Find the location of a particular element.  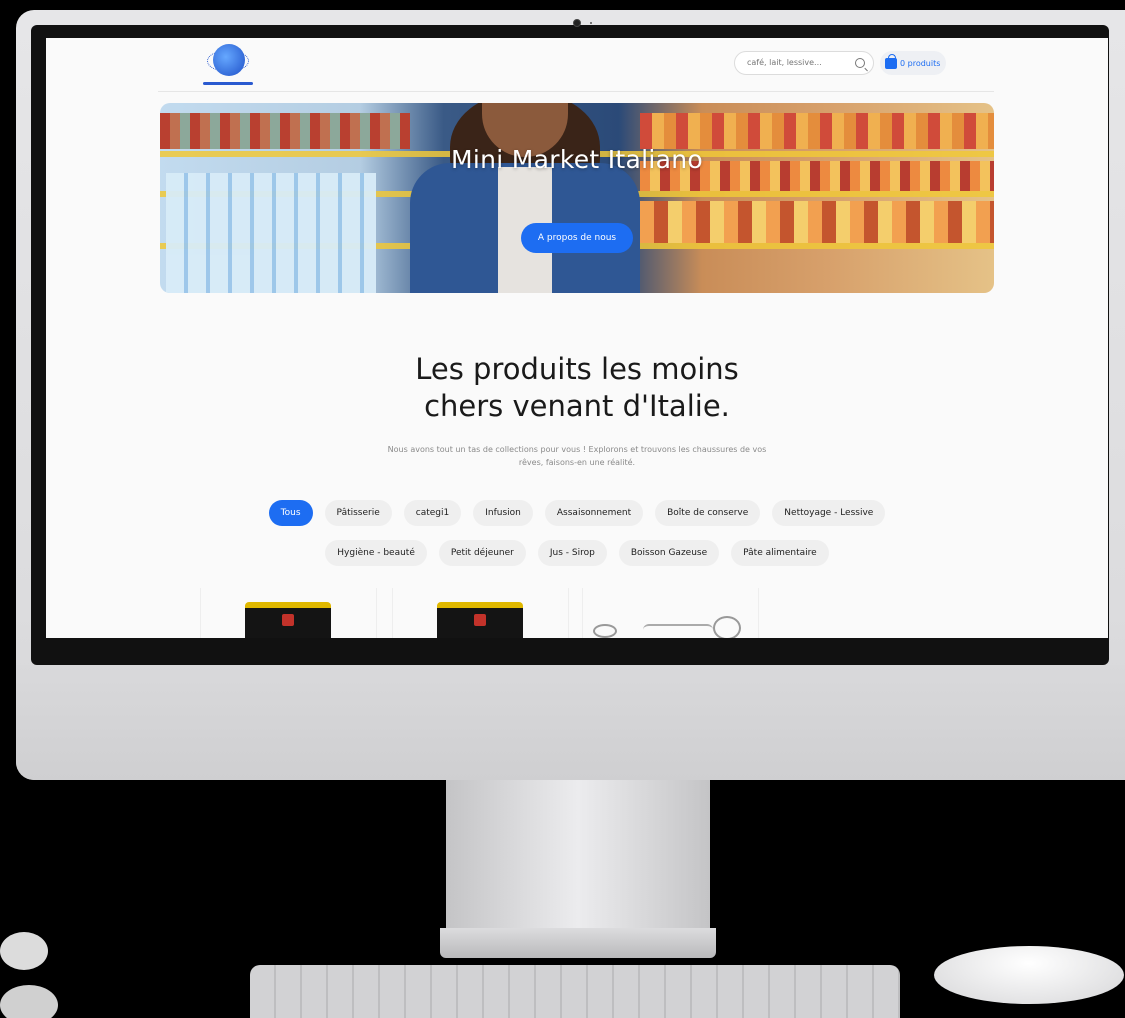

search-box is located at coordinates (804, 63).